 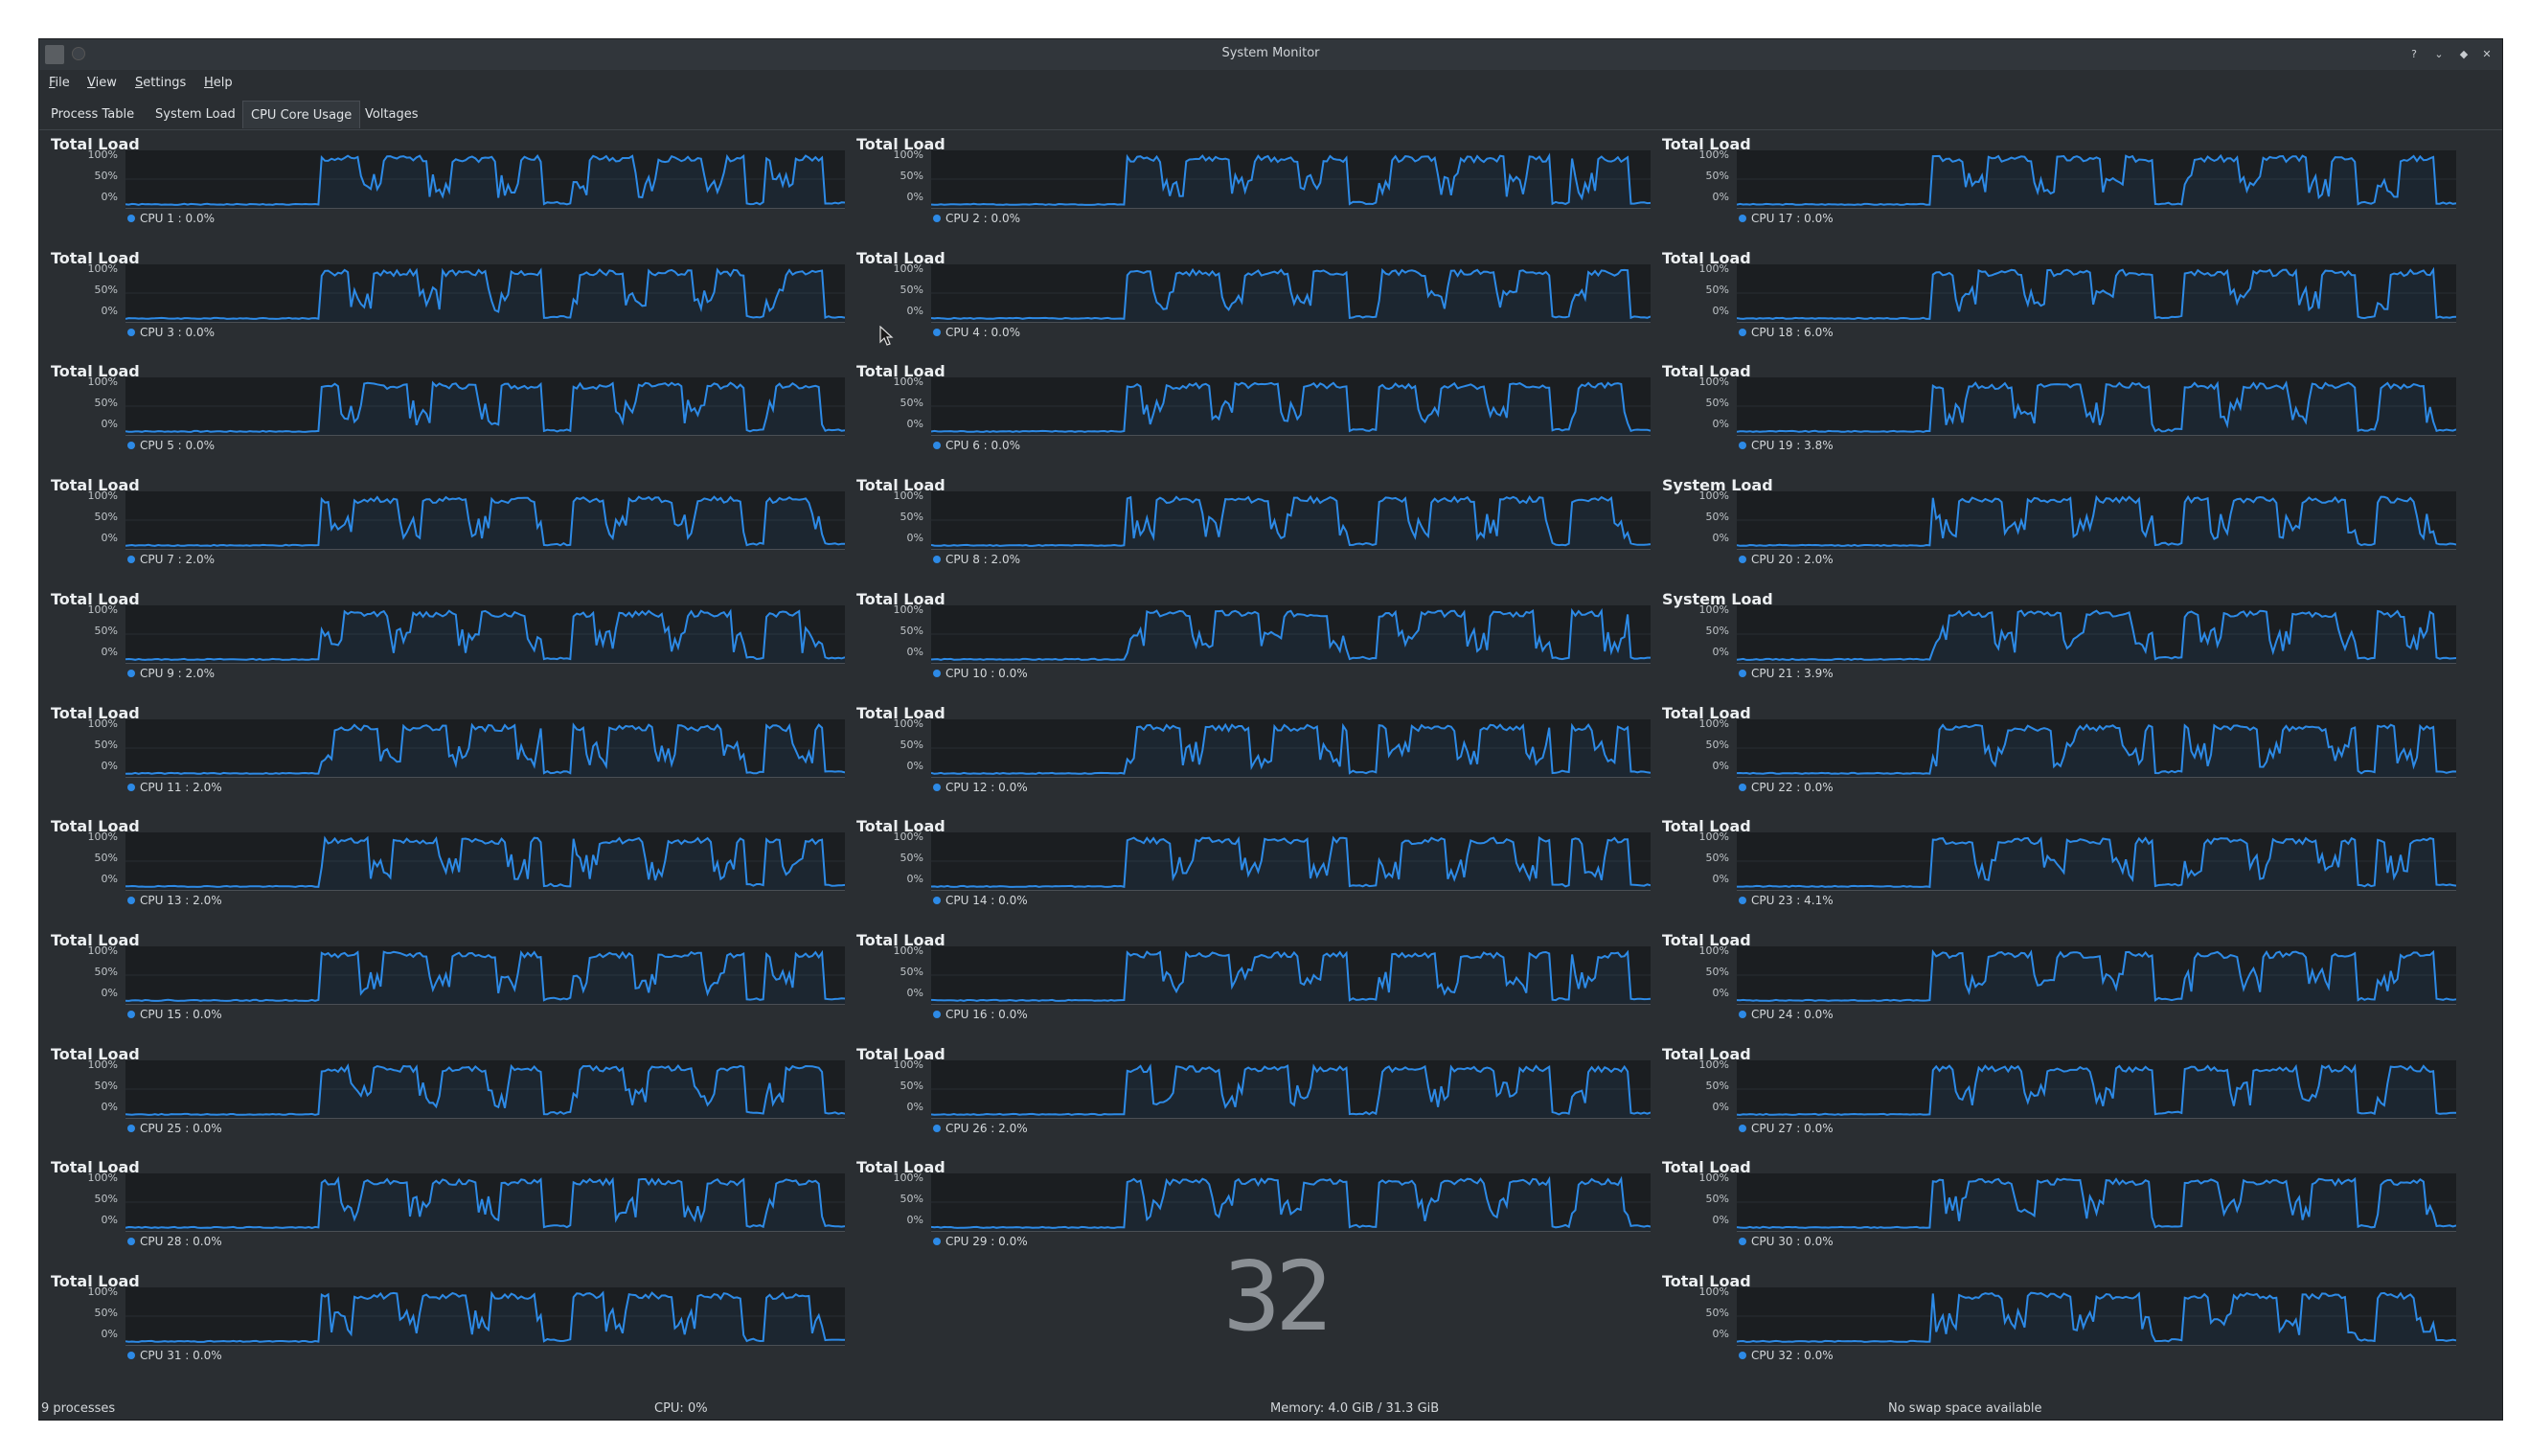 What do you see at coordinates (160, 83) in the screenshot?
I see `menu-settings: Settings` at bounding box center [160, 83].